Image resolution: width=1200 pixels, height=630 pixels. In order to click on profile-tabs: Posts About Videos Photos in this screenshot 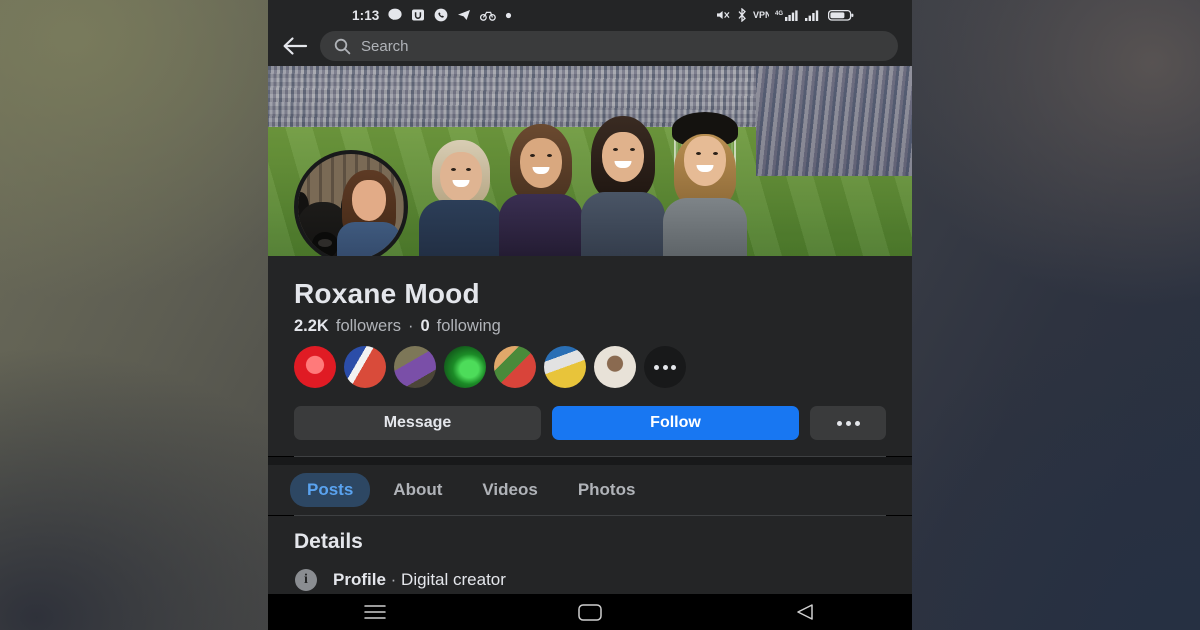, I will do `click(590, 490)`.